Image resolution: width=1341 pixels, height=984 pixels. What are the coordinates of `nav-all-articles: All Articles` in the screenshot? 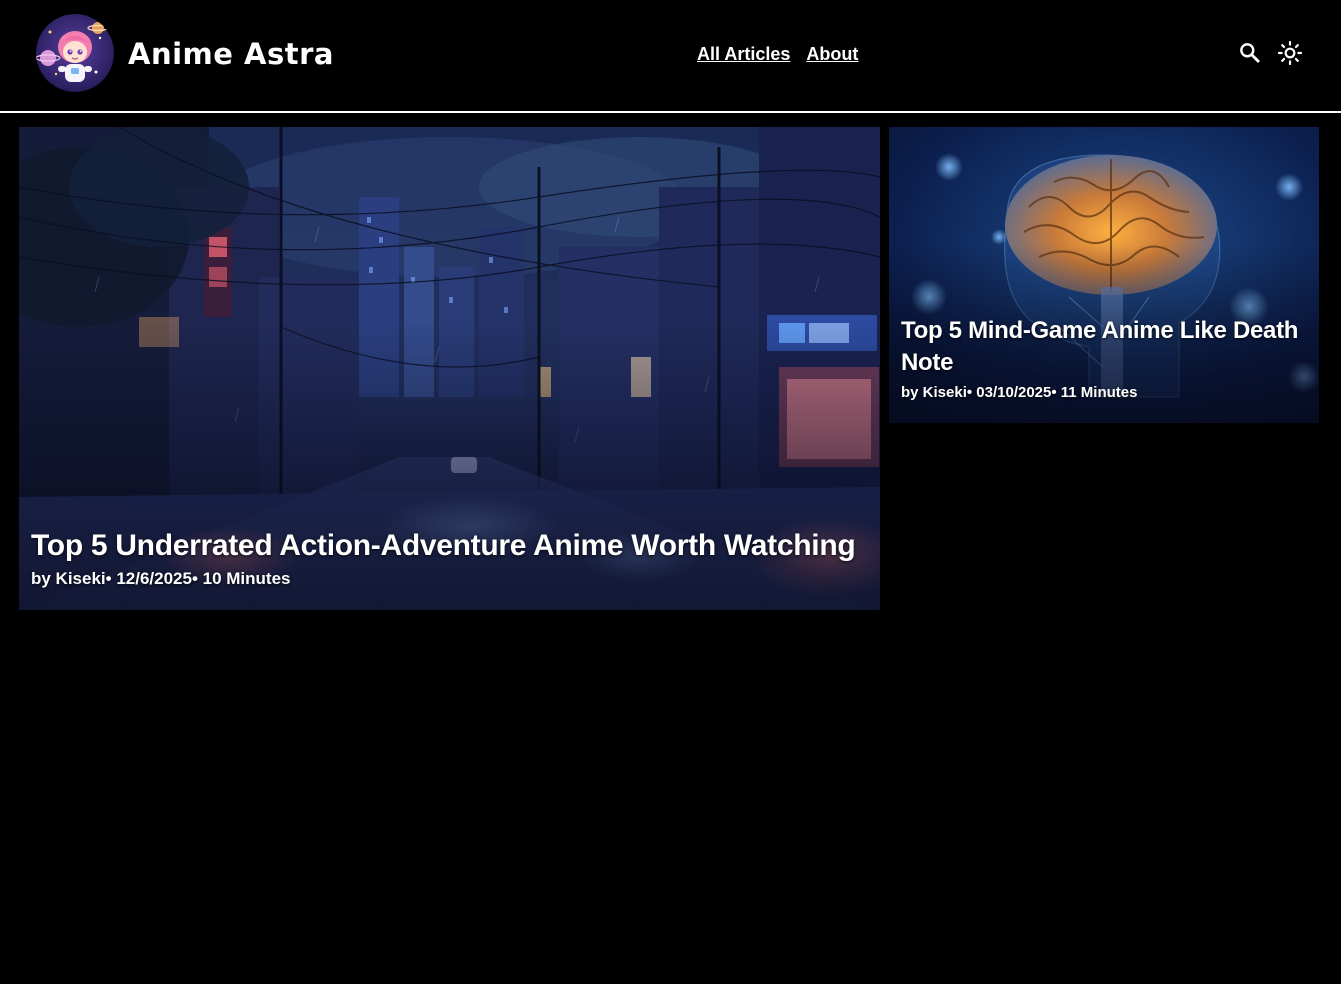 It's located at (743, 54).